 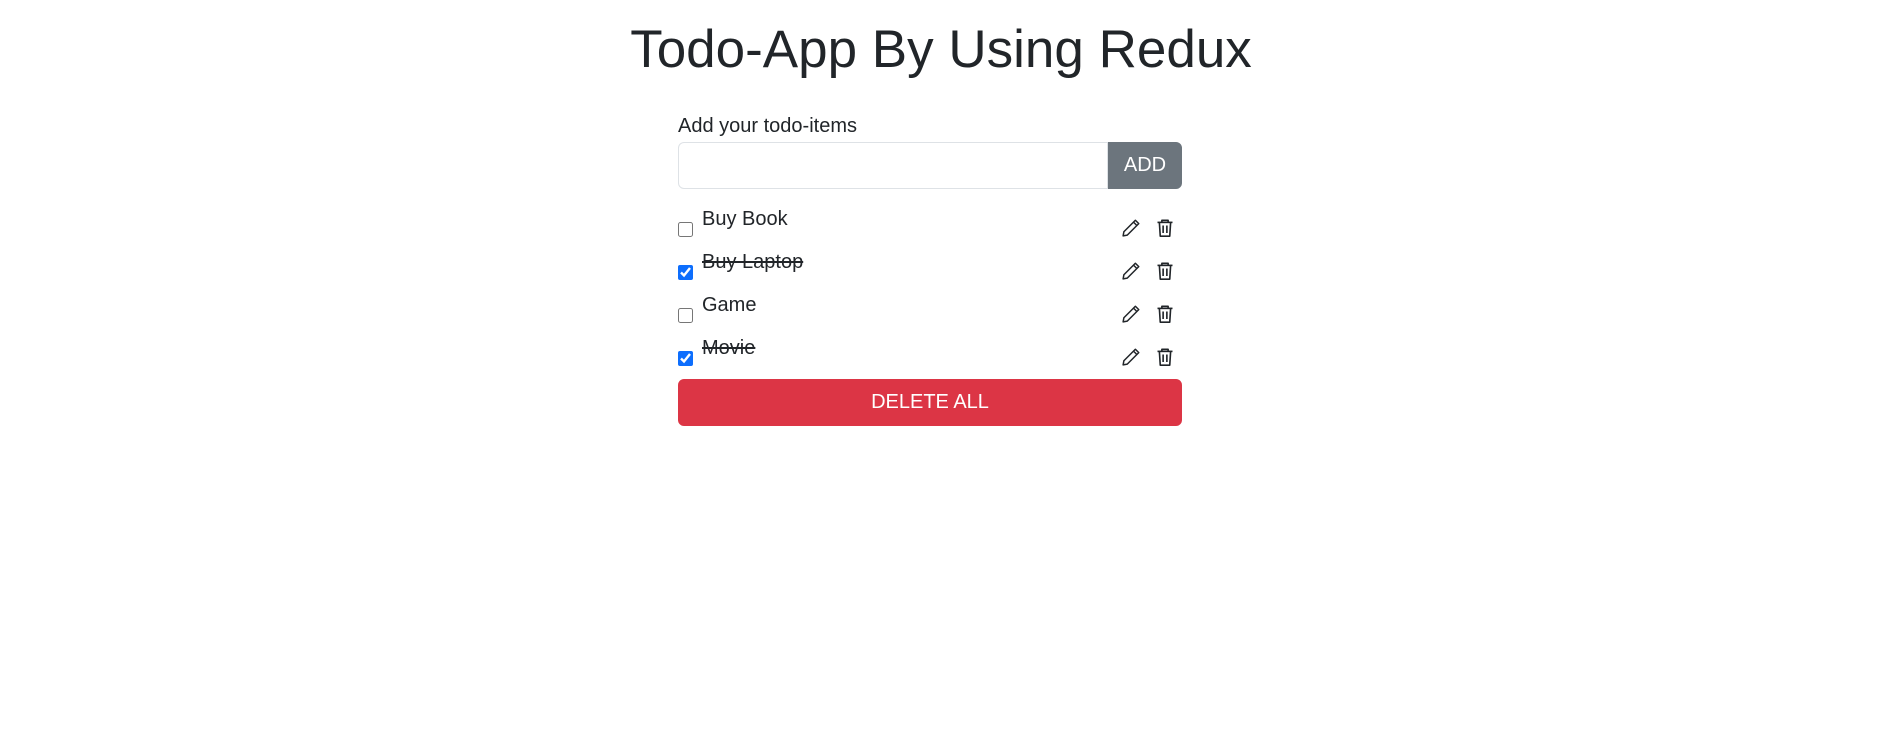 What do you see at coordinates (729, 348) in the screenshot?
I see `todo-text: Movie` at bounding box center [729, 348].